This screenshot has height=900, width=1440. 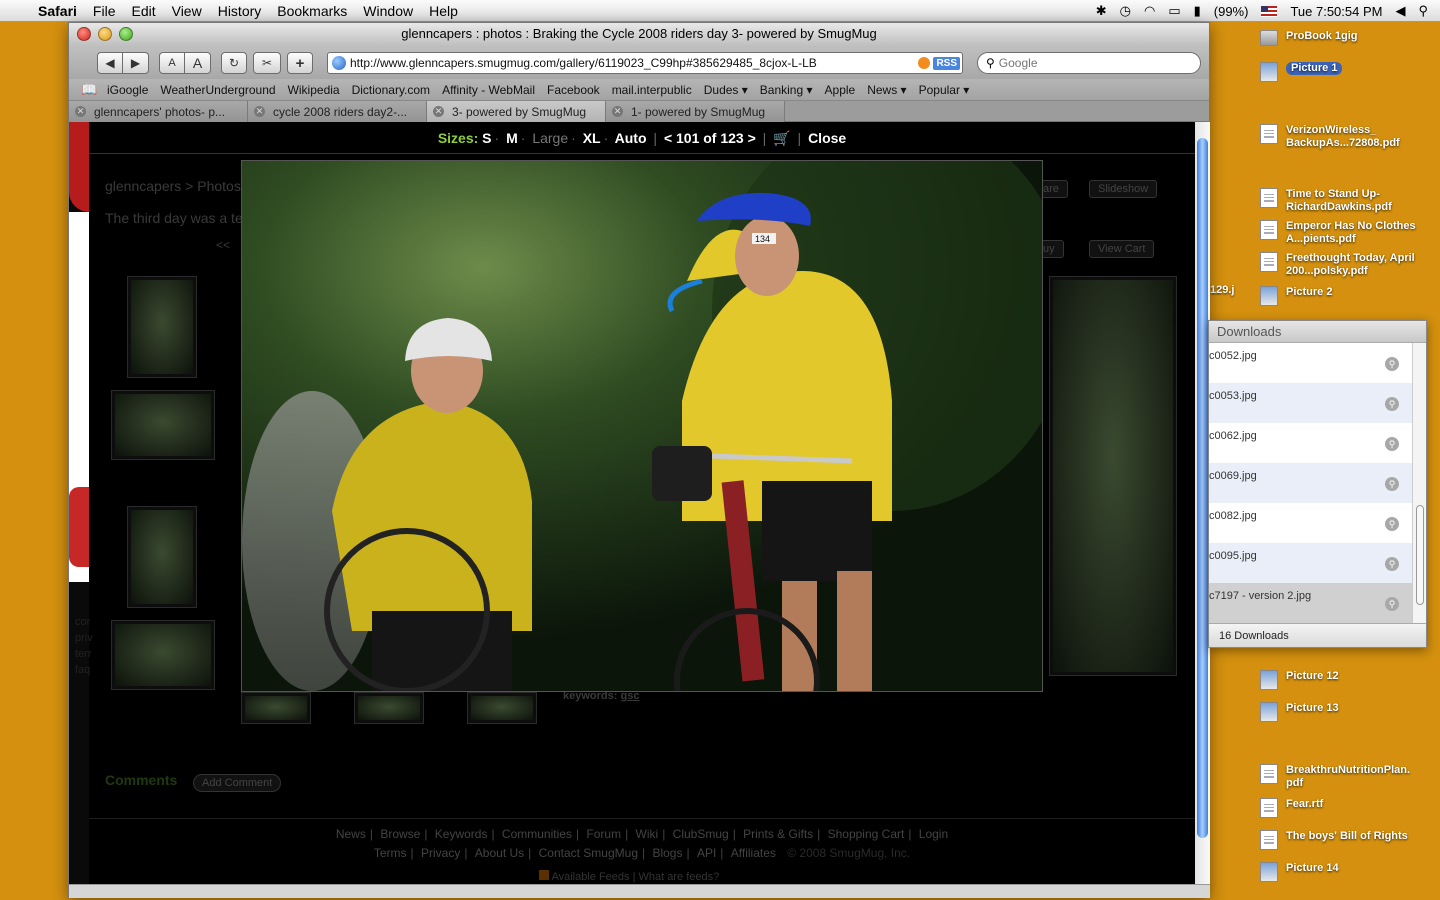 What do you see at coordinates (223, 245) in the screenshot?
I see `prev-page-link: <<` at bounding box center [223, 245].